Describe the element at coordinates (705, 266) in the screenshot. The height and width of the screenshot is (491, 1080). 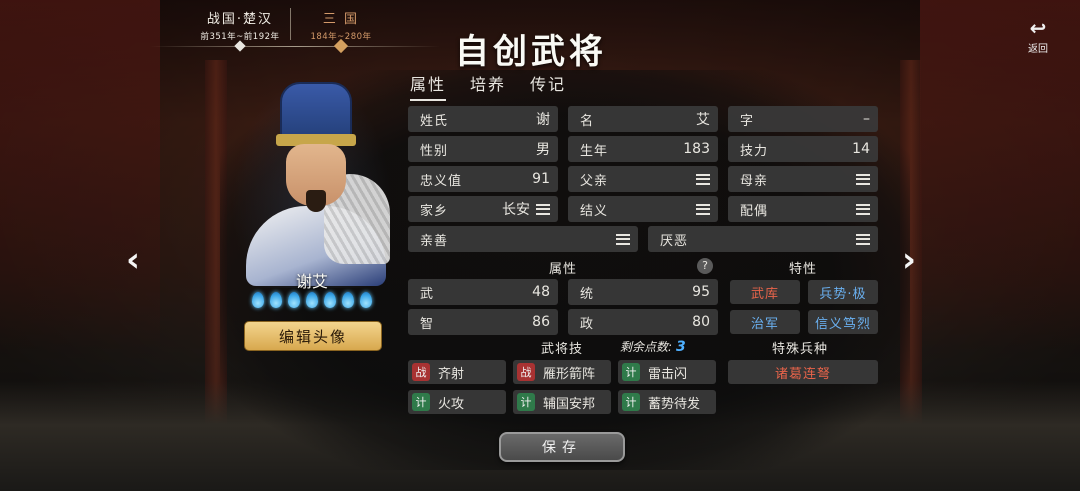
I see `help-icon: ?` at that location.